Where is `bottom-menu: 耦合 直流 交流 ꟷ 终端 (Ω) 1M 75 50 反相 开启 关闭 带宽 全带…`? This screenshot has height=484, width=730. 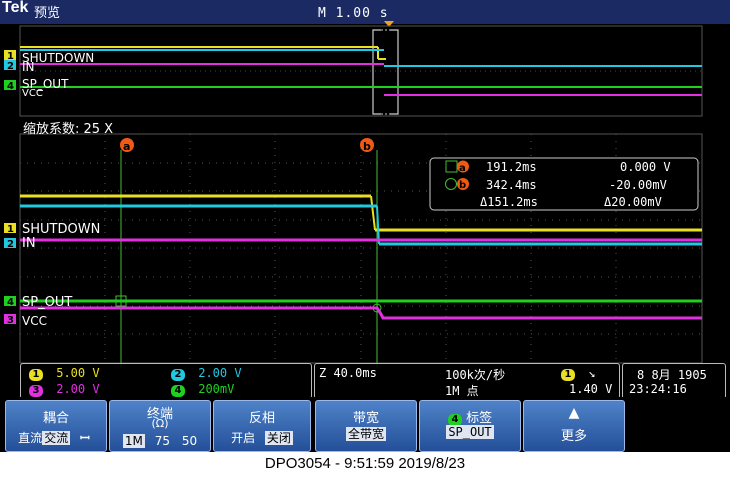
bottom-menu: 耦合 直流 交流 ꟷ 终端 (Ω) 1M 75 50 反相 开启 关闭 带宽 全带… is located at coordinates (365, 424).